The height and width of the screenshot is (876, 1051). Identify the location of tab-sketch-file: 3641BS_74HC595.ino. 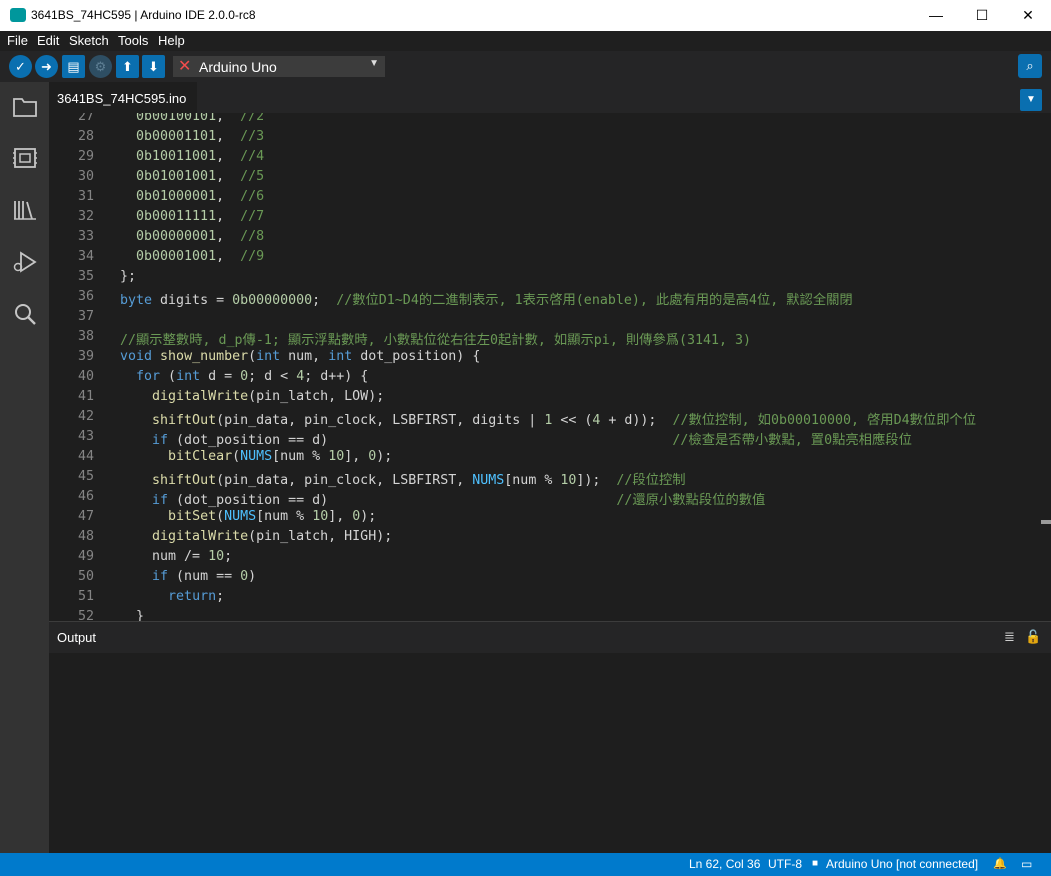
(123, 97).